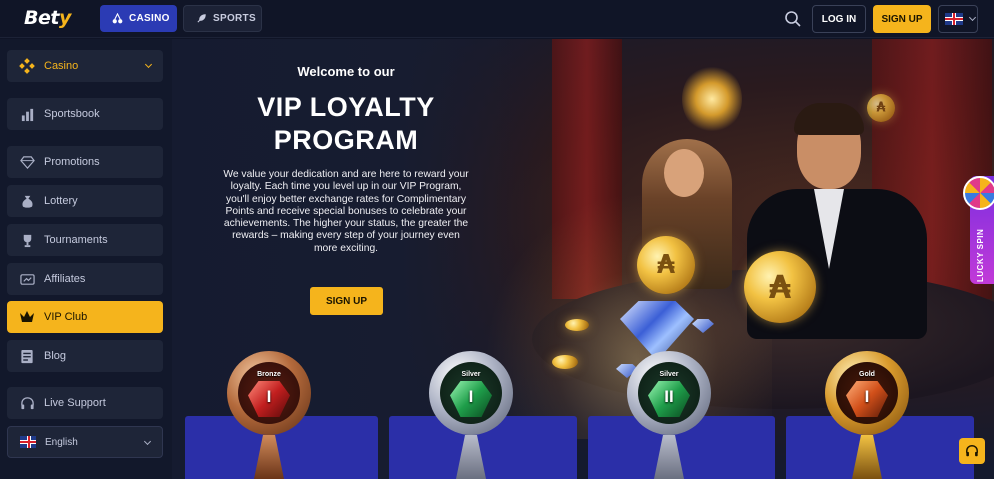 Image resolution: width=994 pixels, height=479 pixels. I want to click on language-selector-sidebar: English, so click(85, 442).